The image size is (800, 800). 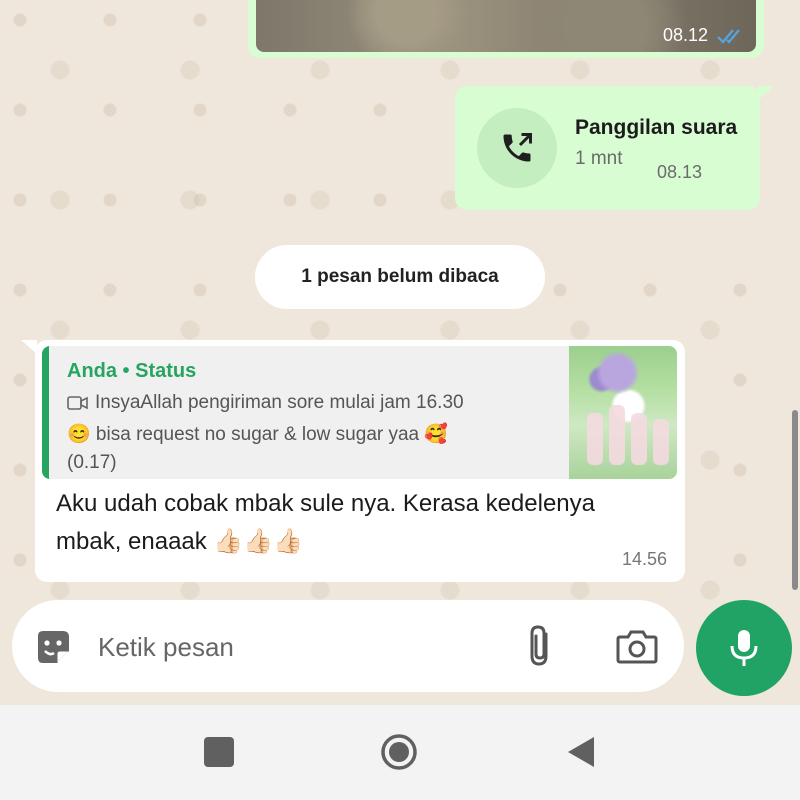 I want to click on call-title: Panggilan suara, so click(x=656, y=127).